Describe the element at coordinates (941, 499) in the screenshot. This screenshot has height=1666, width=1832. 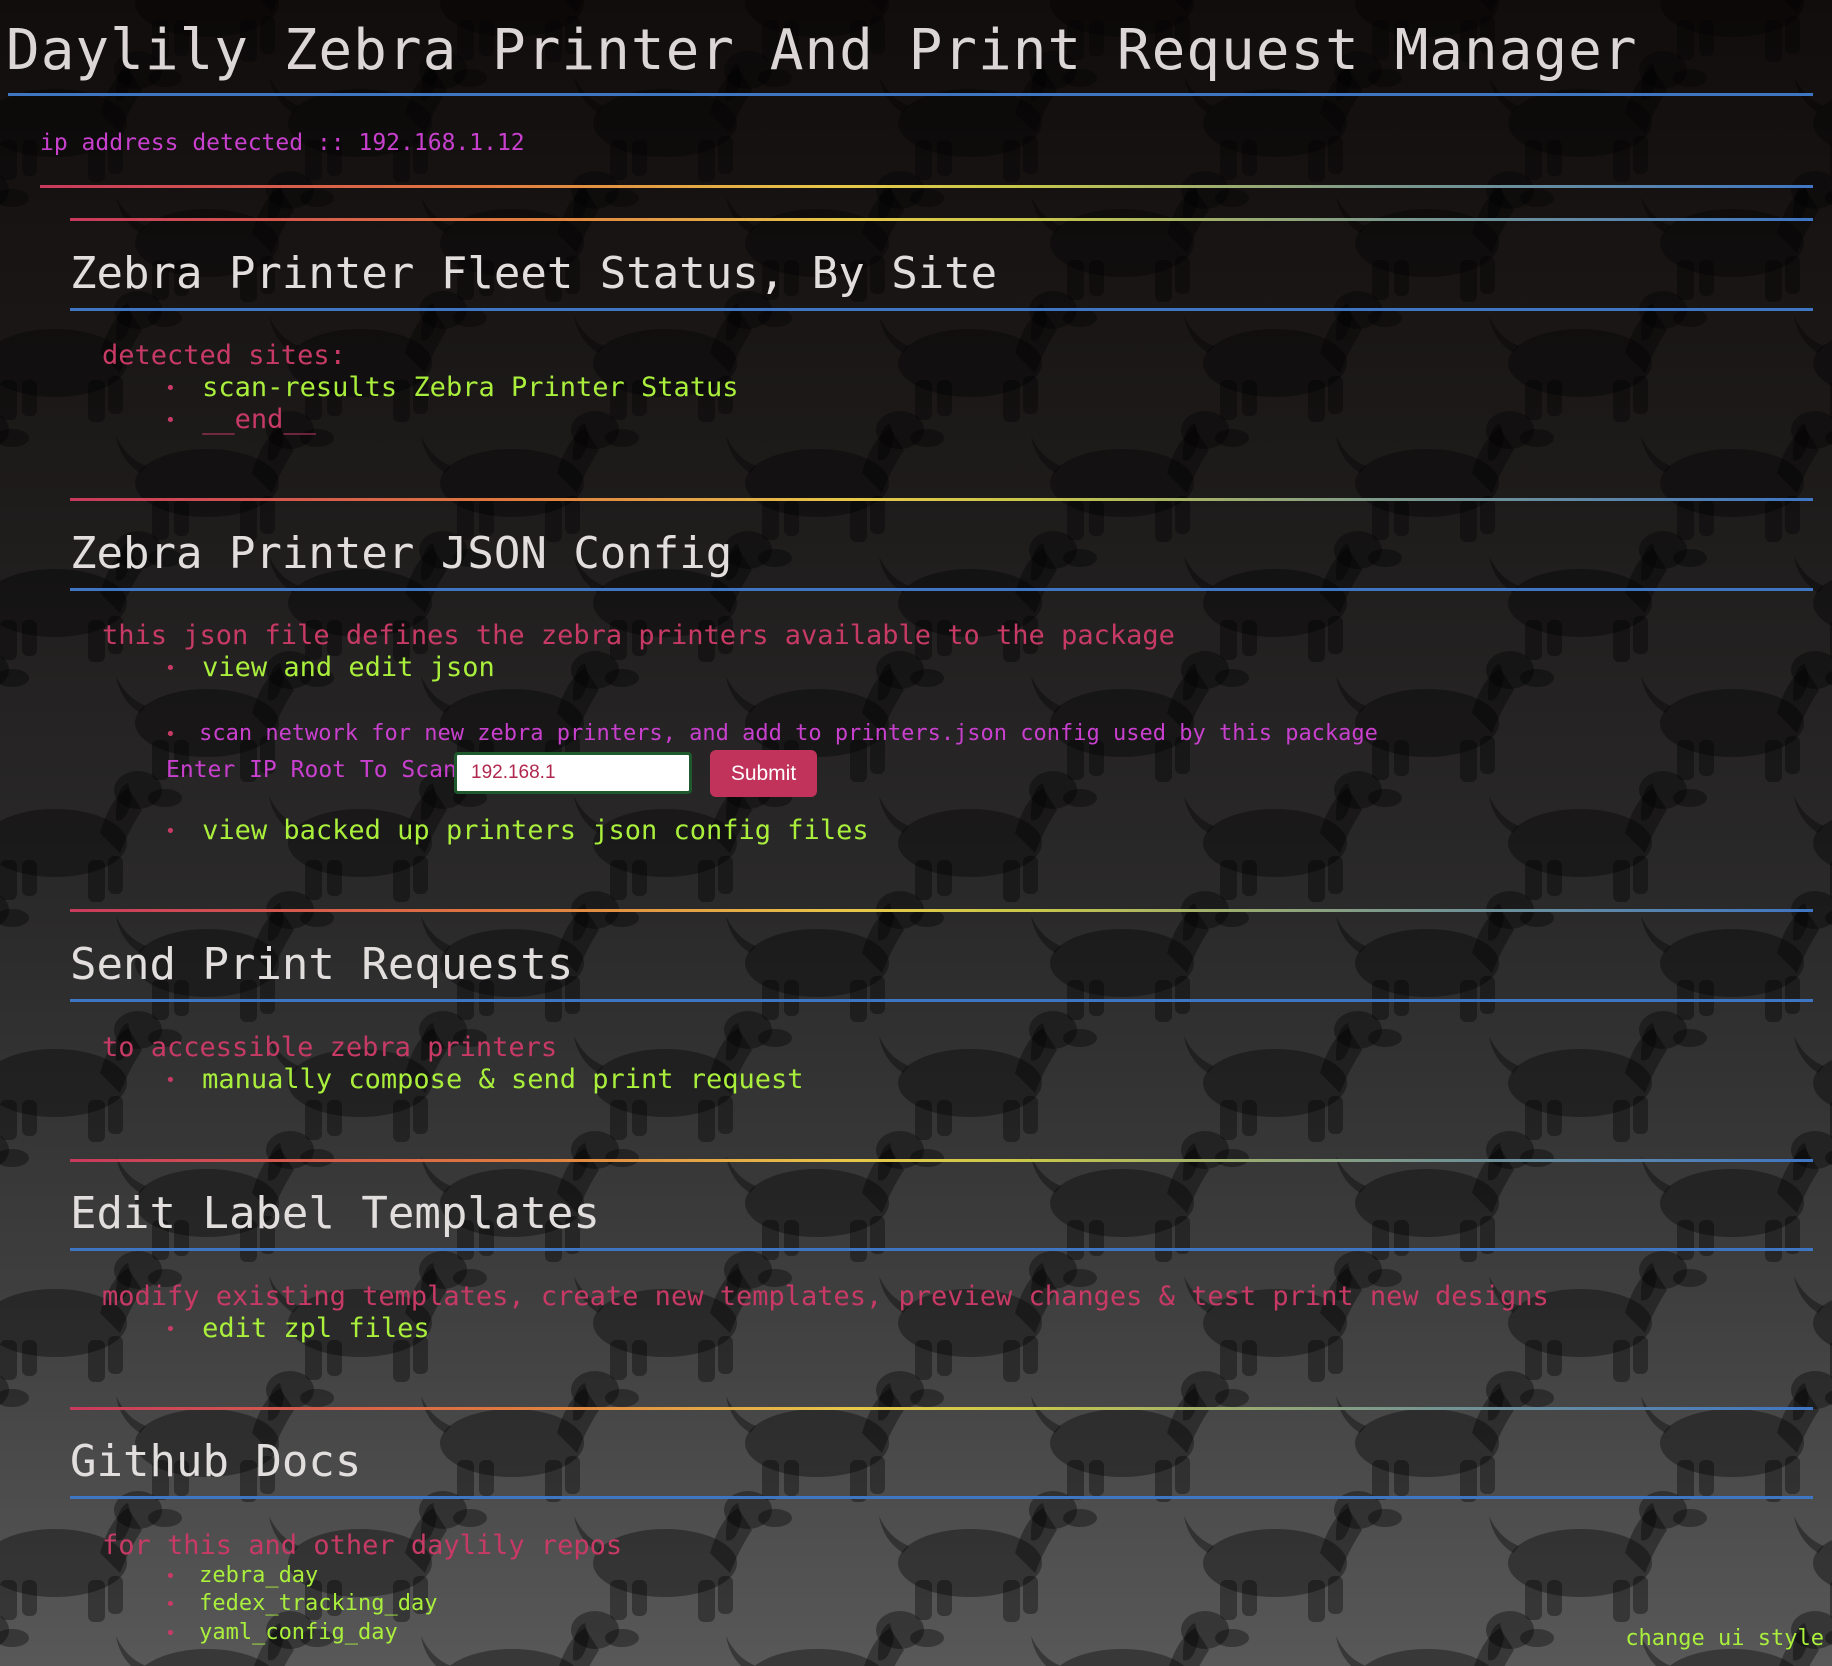
I see `config-rainbow-divider` at that location.